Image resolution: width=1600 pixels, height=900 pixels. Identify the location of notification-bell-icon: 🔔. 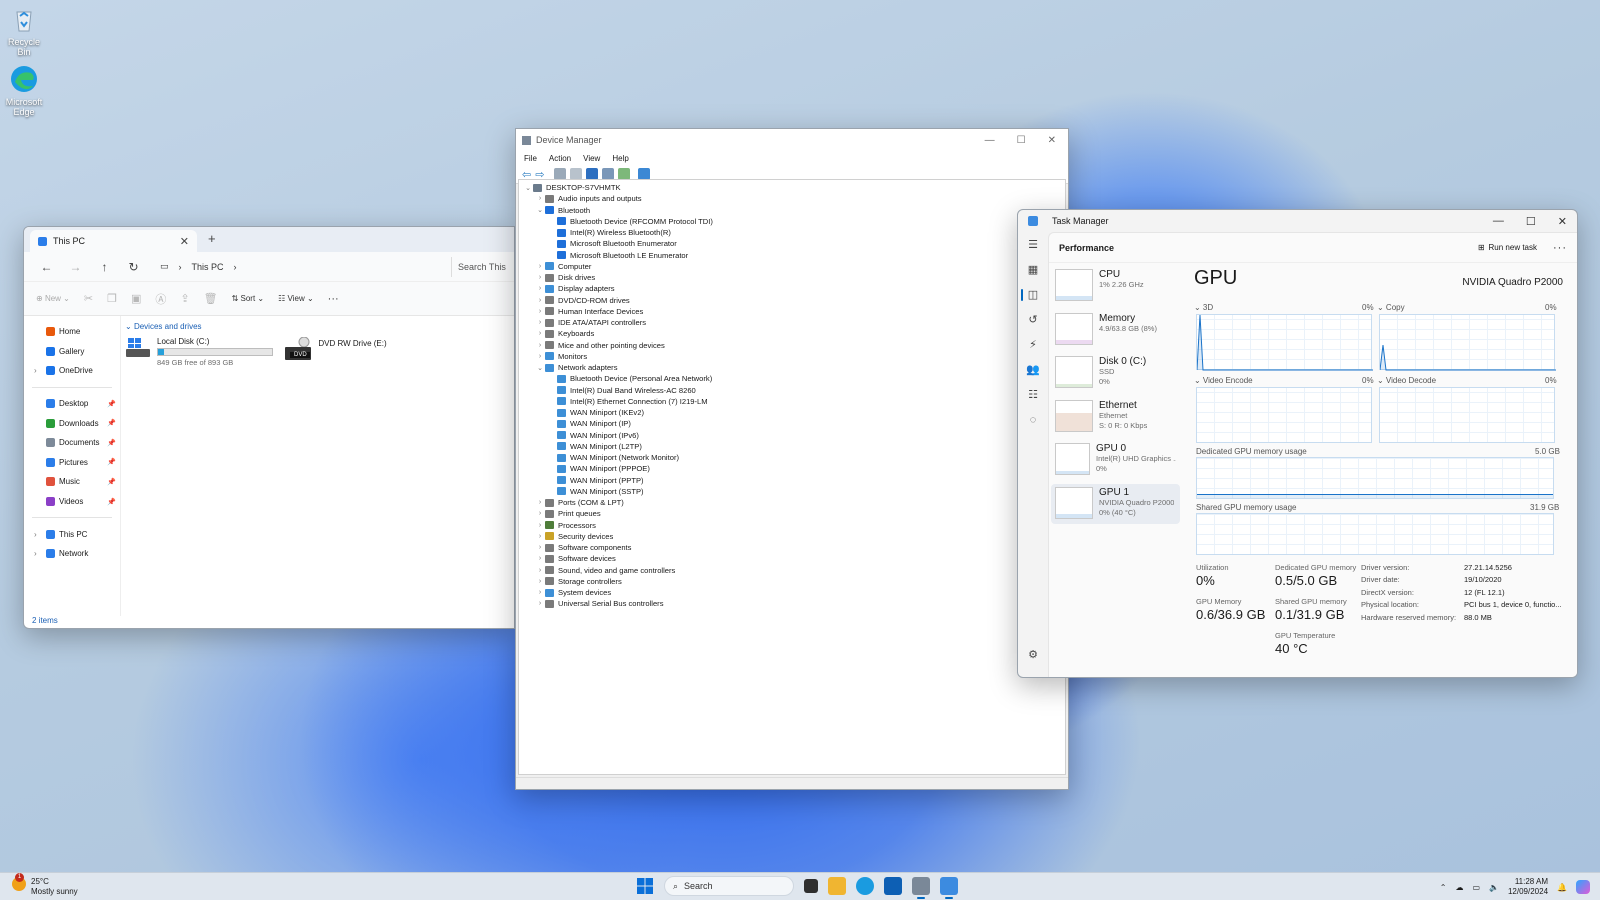
(1562, 887).